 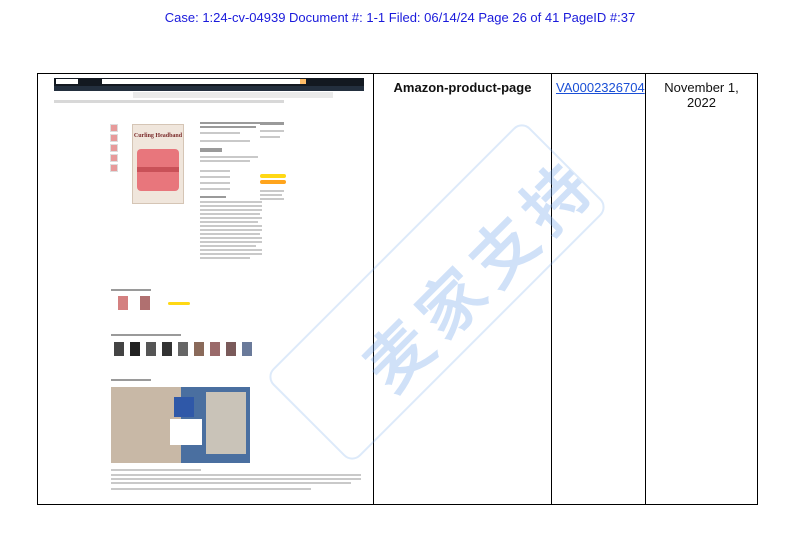 What do you see at coordinates (701, 289) in the screenshot?
I see `date-cell: November 1, 2022` at bounding box center [701, 289].